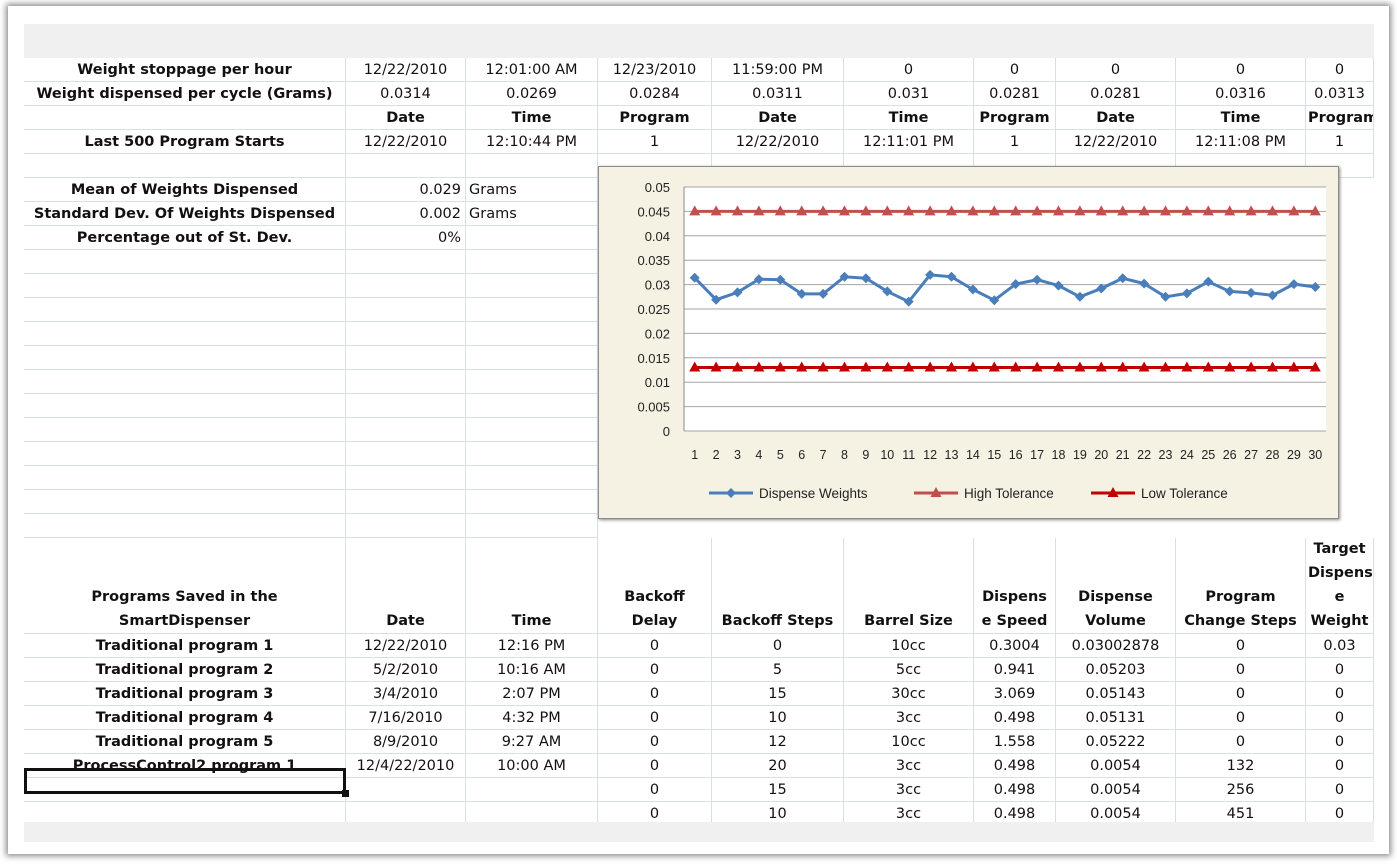  I want to click on cell-r0-c2: 4:32 PM, so click(532, 718).